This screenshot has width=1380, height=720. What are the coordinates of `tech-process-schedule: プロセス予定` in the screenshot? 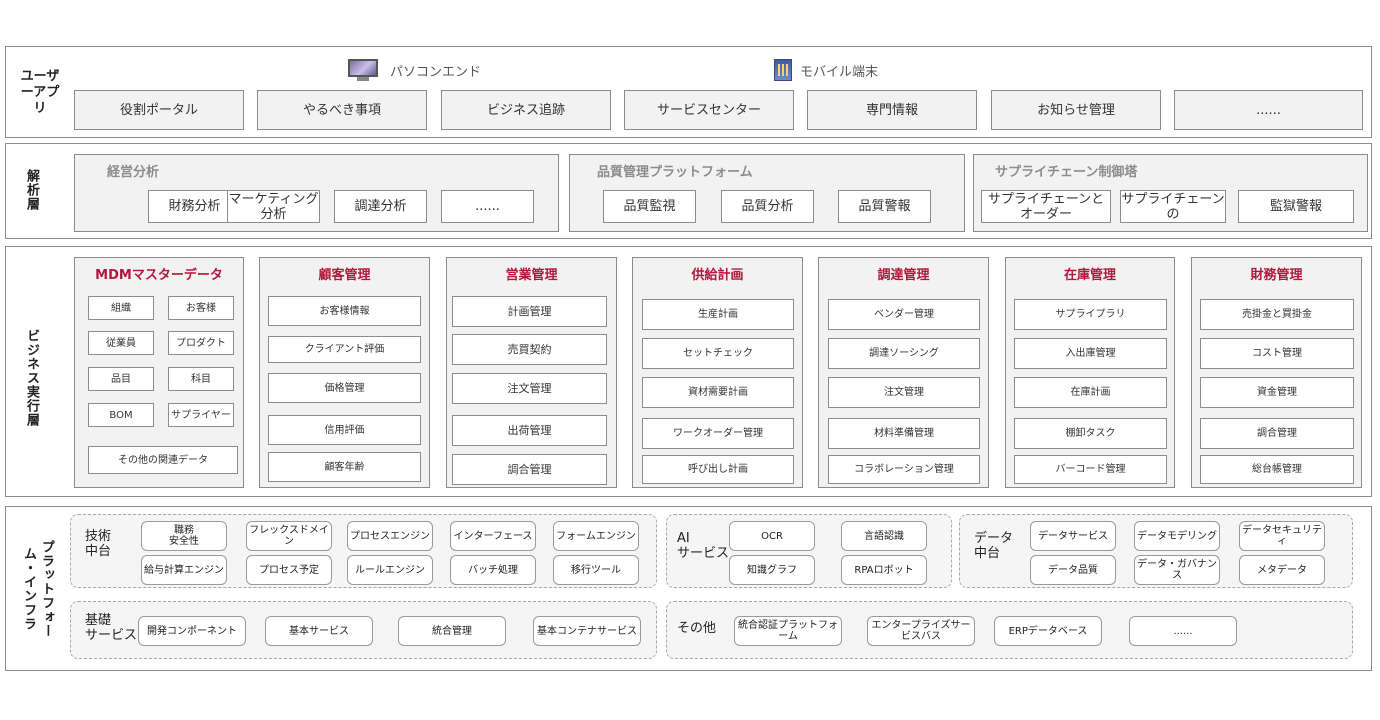 It's located at (289, 570).